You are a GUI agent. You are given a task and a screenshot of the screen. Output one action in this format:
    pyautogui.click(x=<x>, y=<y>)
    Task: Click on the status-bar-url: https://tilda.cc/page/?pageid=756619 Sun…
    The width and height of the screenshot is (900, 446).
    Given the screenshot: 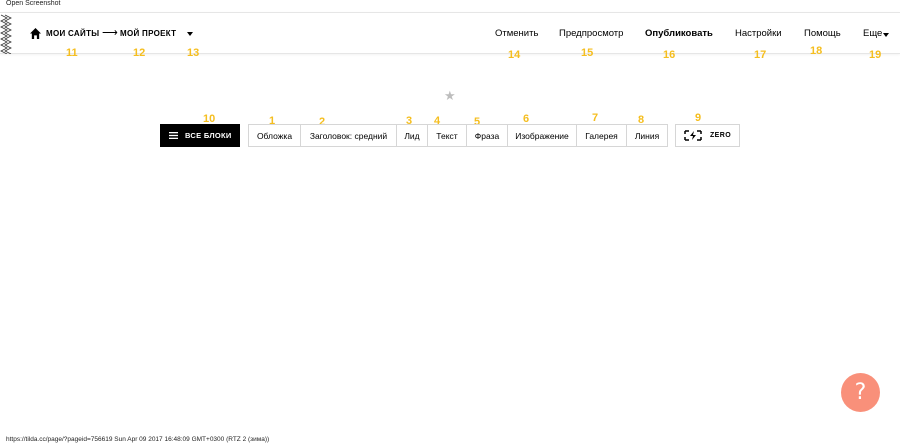 What is the action you would take?
    pyautogui.click(x=138, y=439)
    